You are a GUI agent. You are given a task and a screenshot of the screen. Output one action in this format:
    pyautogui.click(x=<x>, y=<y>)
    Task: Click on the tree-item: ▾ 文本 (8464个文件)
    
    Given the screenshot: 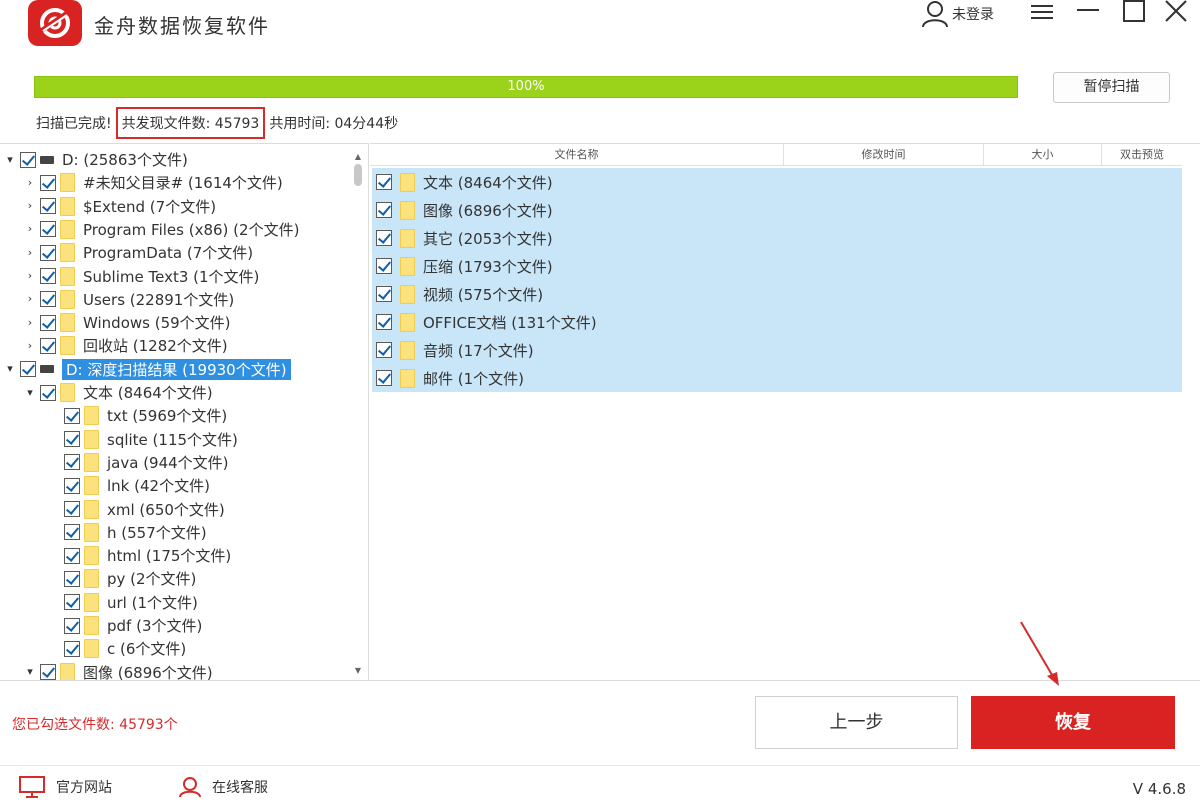 What is the action you would take?
    pyautogui.click(x=118, y=392)
    